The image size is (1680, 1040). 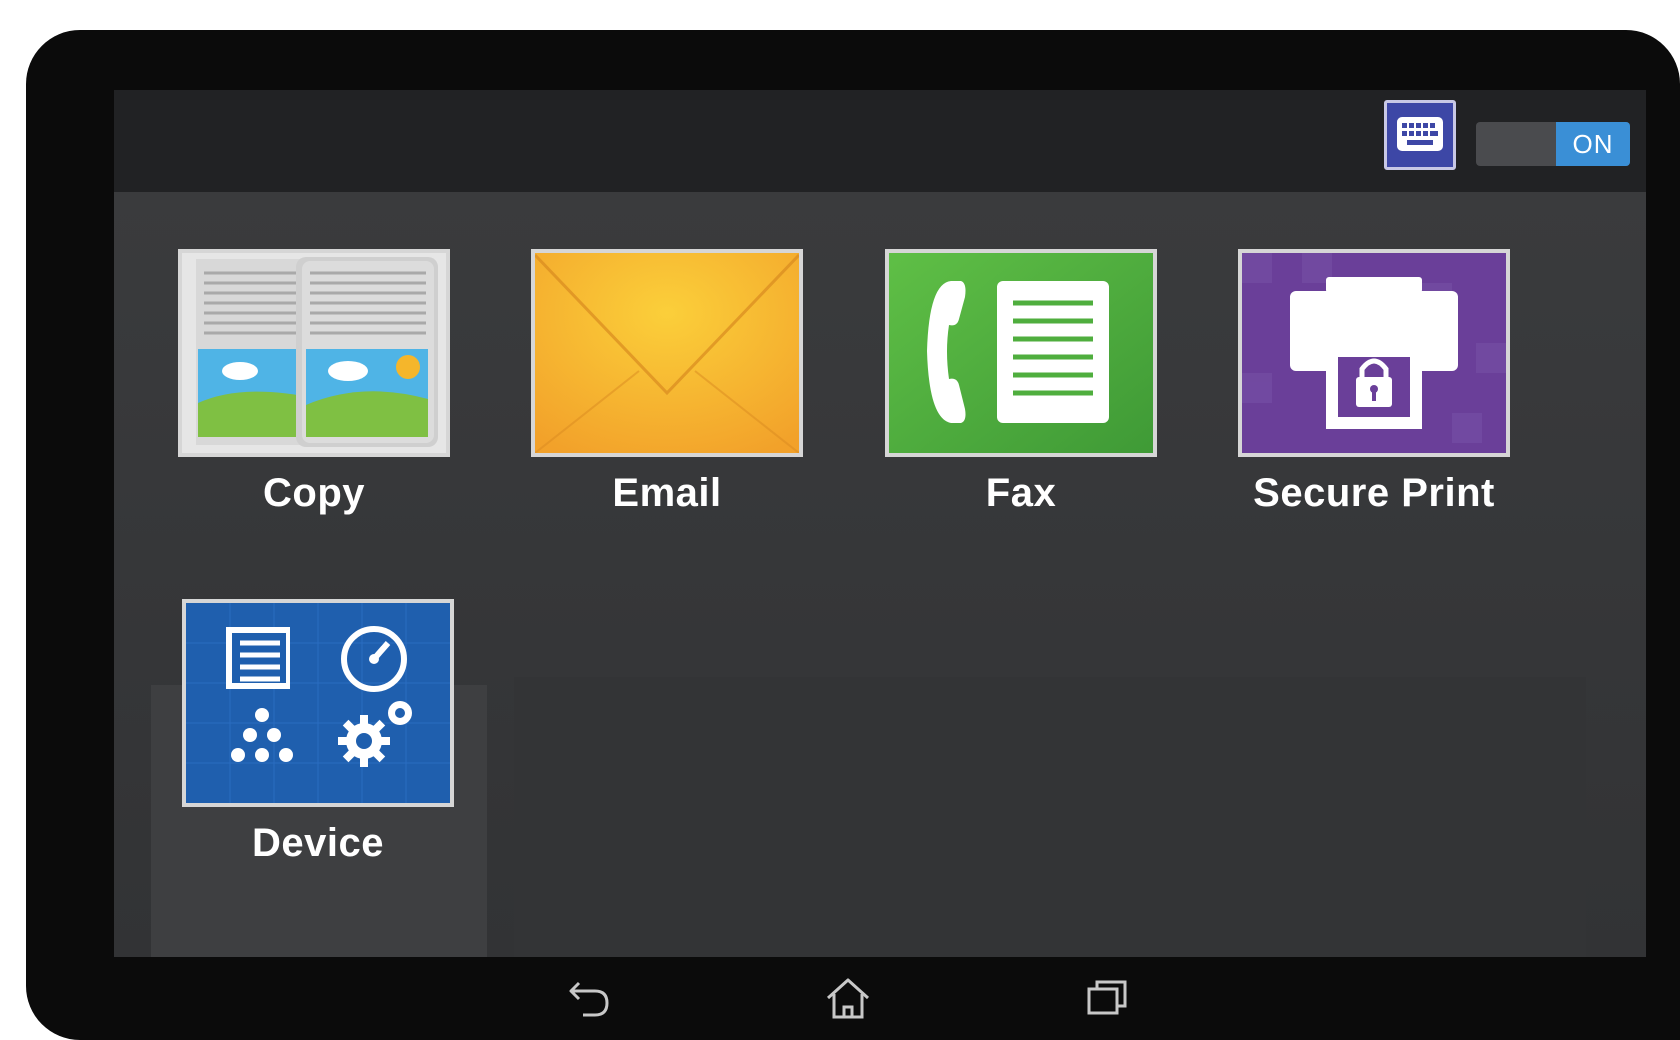 What do you see at coordinates (1374, 353) in the screenshot?
I see `secure-printer-icon` at bounding box center [1374, 353].